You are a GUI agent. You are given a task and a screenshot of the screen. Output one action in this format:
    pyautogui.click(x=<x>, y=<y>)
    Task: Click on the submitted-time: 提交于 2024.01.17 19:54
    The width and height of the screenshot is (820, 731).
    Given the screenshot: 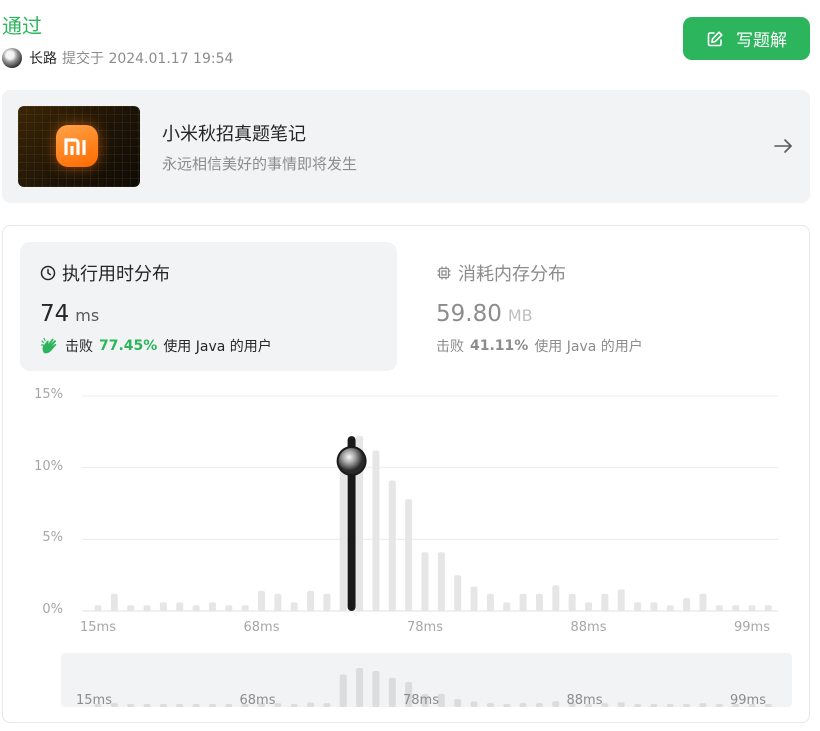 What is the action you would take?
    pyautogui.click(x=148, y=59)
    